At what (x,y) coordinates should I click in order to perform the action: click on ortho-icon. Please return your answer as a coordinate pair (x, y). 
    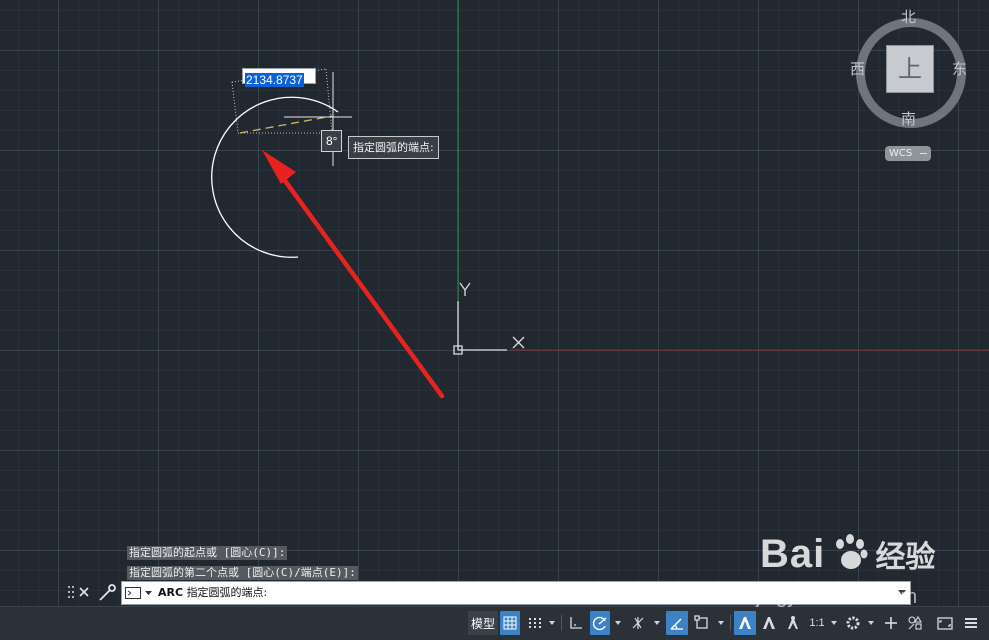
    Looking at the image, I should click on (576, 623).